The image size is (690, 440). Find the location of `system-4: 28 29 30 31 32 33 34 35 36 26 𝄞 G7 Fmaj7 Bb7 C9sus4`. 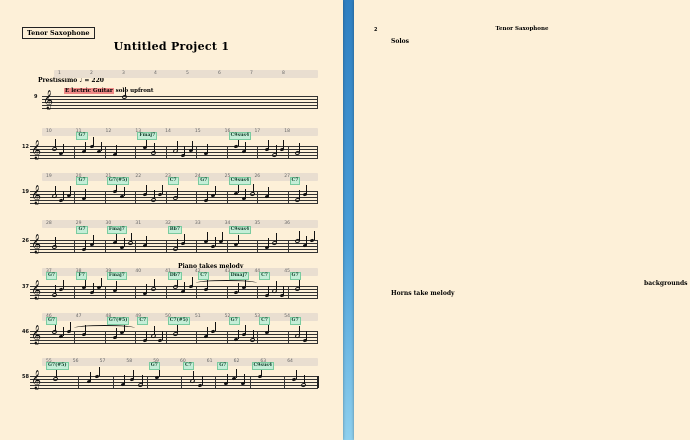

system-4: 28 29 30 31 32 33 34 35 36 26 𝄞 G7 Fmaj7 Bb7 C9sus4 is located at coordinates (170, 240).